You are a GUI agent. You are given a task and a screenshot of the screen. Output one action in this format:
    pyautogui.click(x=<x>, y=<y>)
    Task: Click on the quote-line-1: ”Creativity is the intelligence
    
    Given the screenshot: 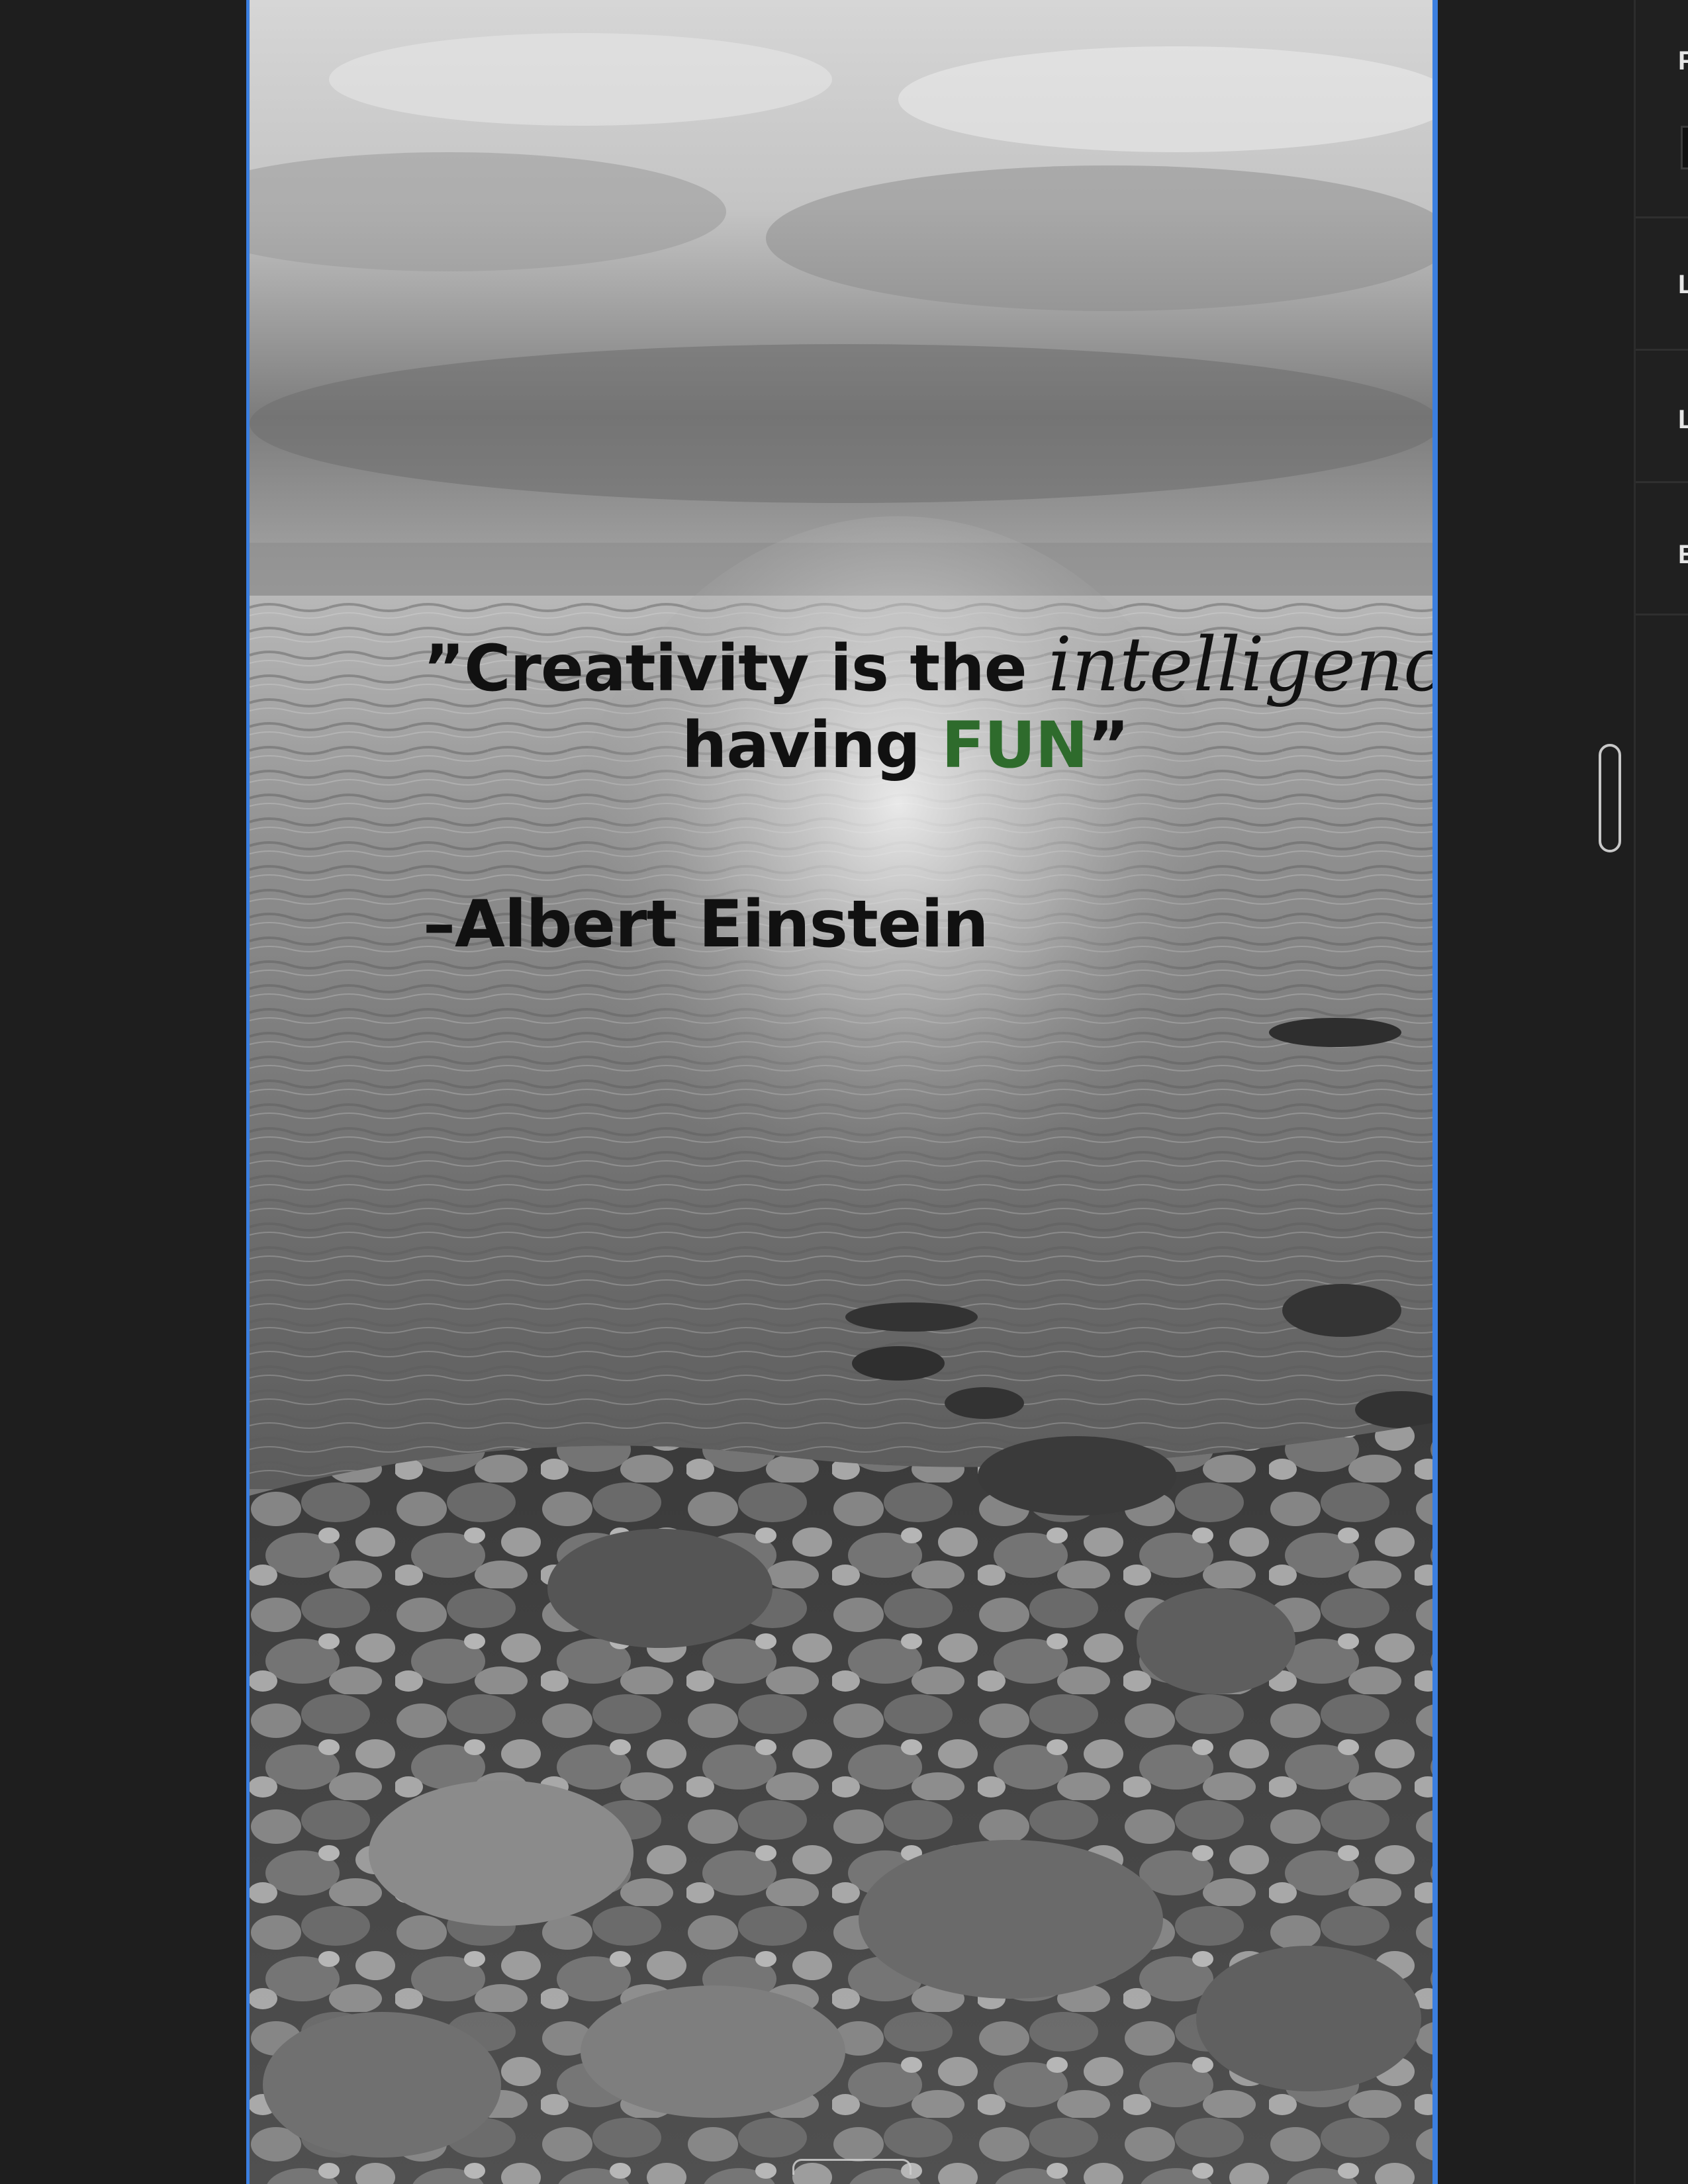 What is the action you would take?
    pyautogui.click(x=927, y=665)
    